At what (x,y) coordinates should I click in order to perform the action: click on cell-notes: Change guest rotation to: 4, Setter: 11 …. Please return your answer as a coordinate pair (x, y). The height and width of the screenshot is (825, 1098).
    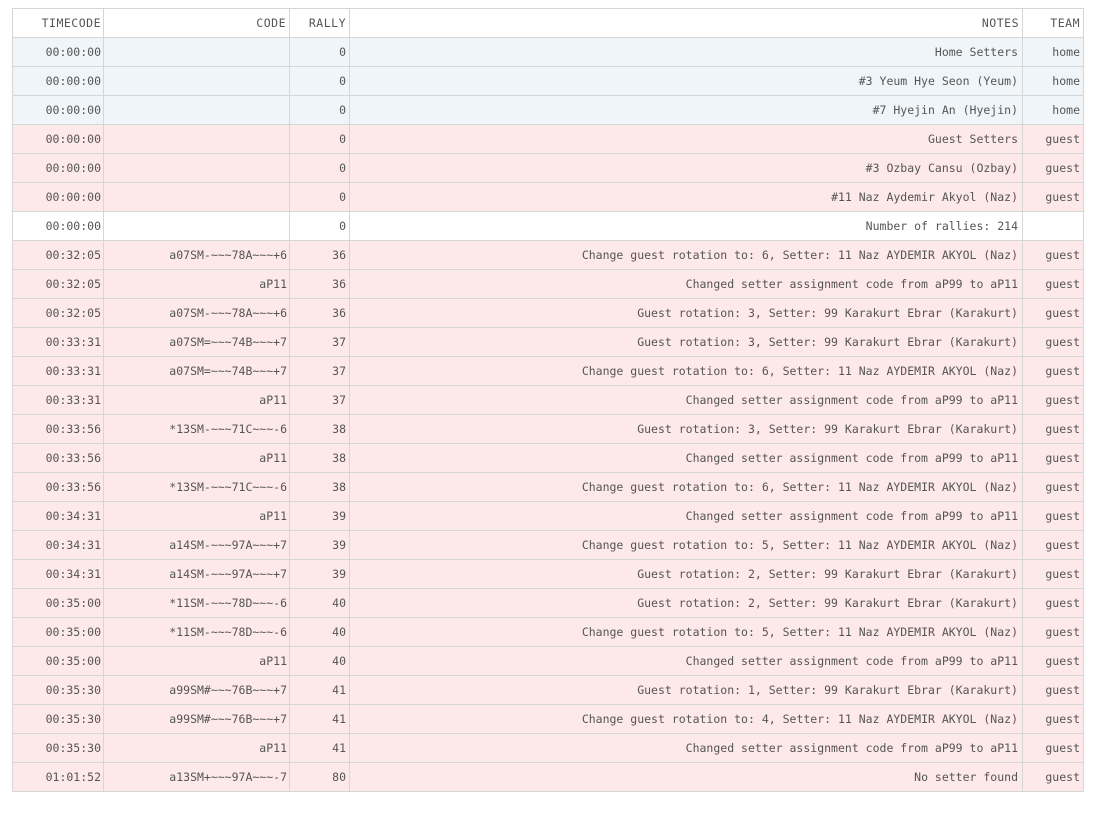
    Looking at the image, I should click on (686, 719).